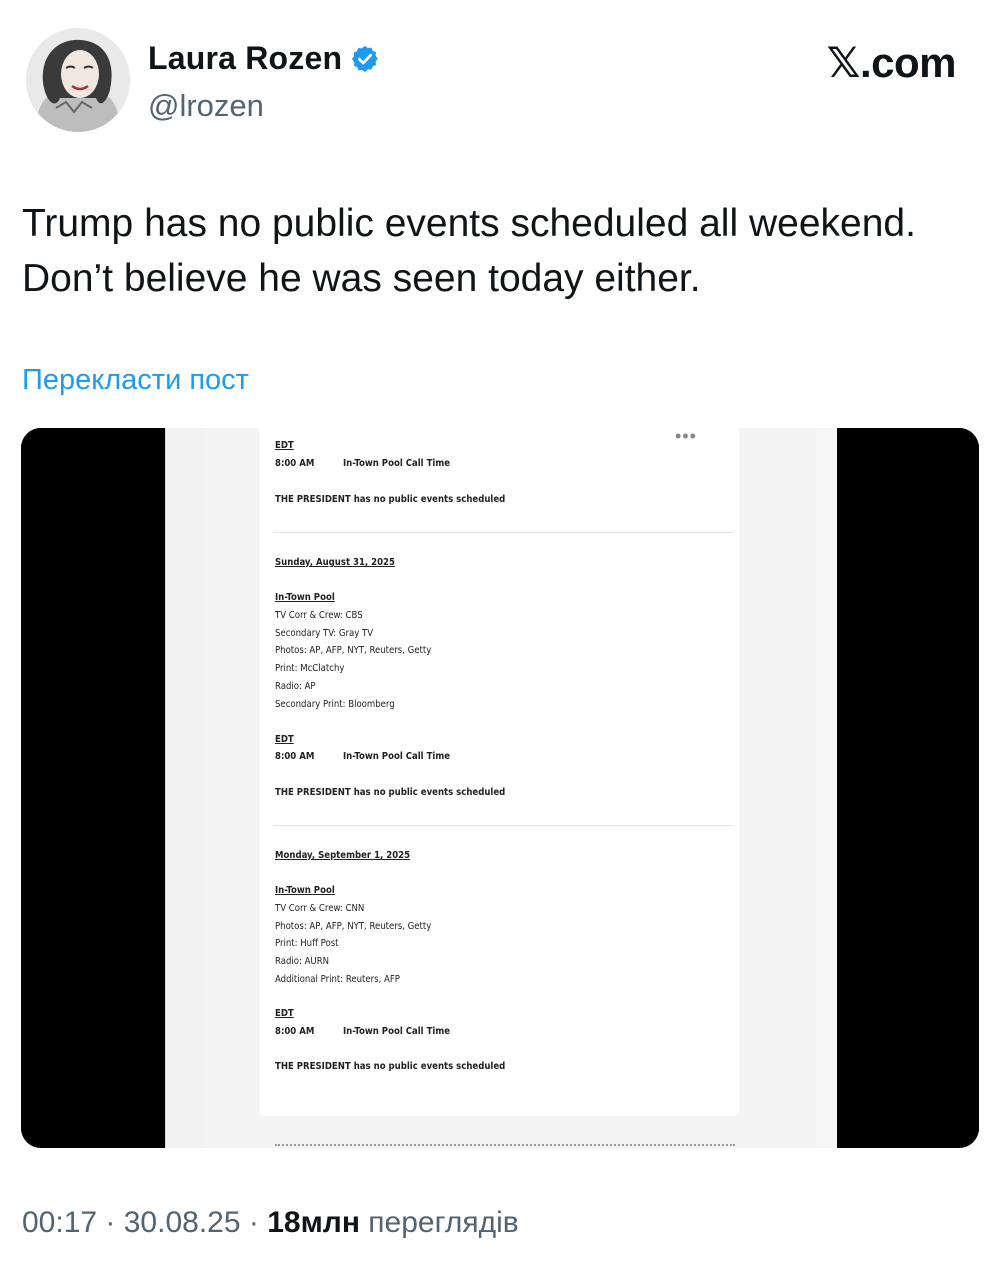 This screenshot has height=1266, width=1000. What do you see at coordinates (245, 58) in the screenshot?
I see `display-name: Laura Rozen` at bounding box center [245, 58].